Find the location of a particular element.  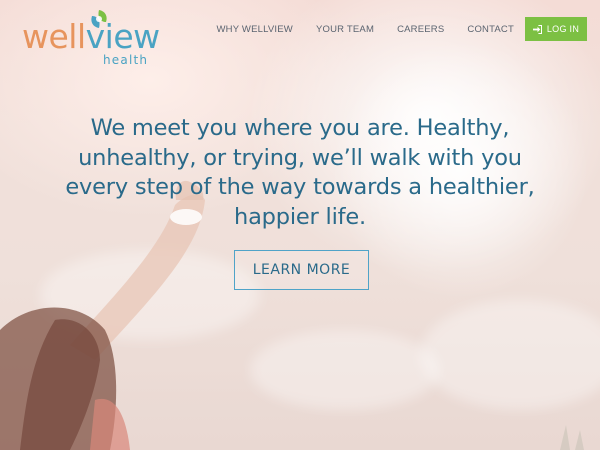

login-label: LOG IN is located at coordinates (563, 29).